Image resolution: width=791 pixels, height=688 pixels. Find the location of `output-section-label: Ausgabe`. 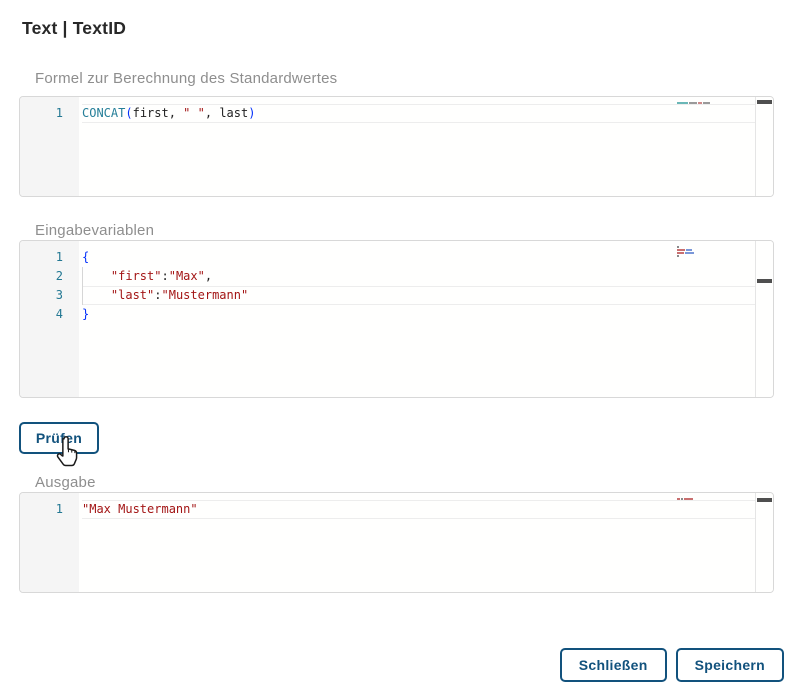

output-section-label: Ausgabe is located at coordinates (65, 482).